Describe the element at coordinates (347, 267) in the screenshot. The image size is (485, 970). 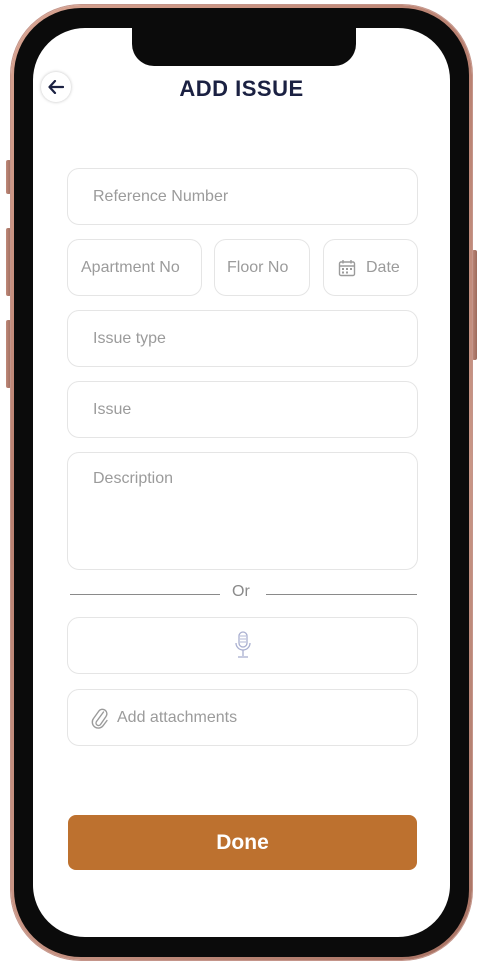
I see `calendar-icon` at that location.